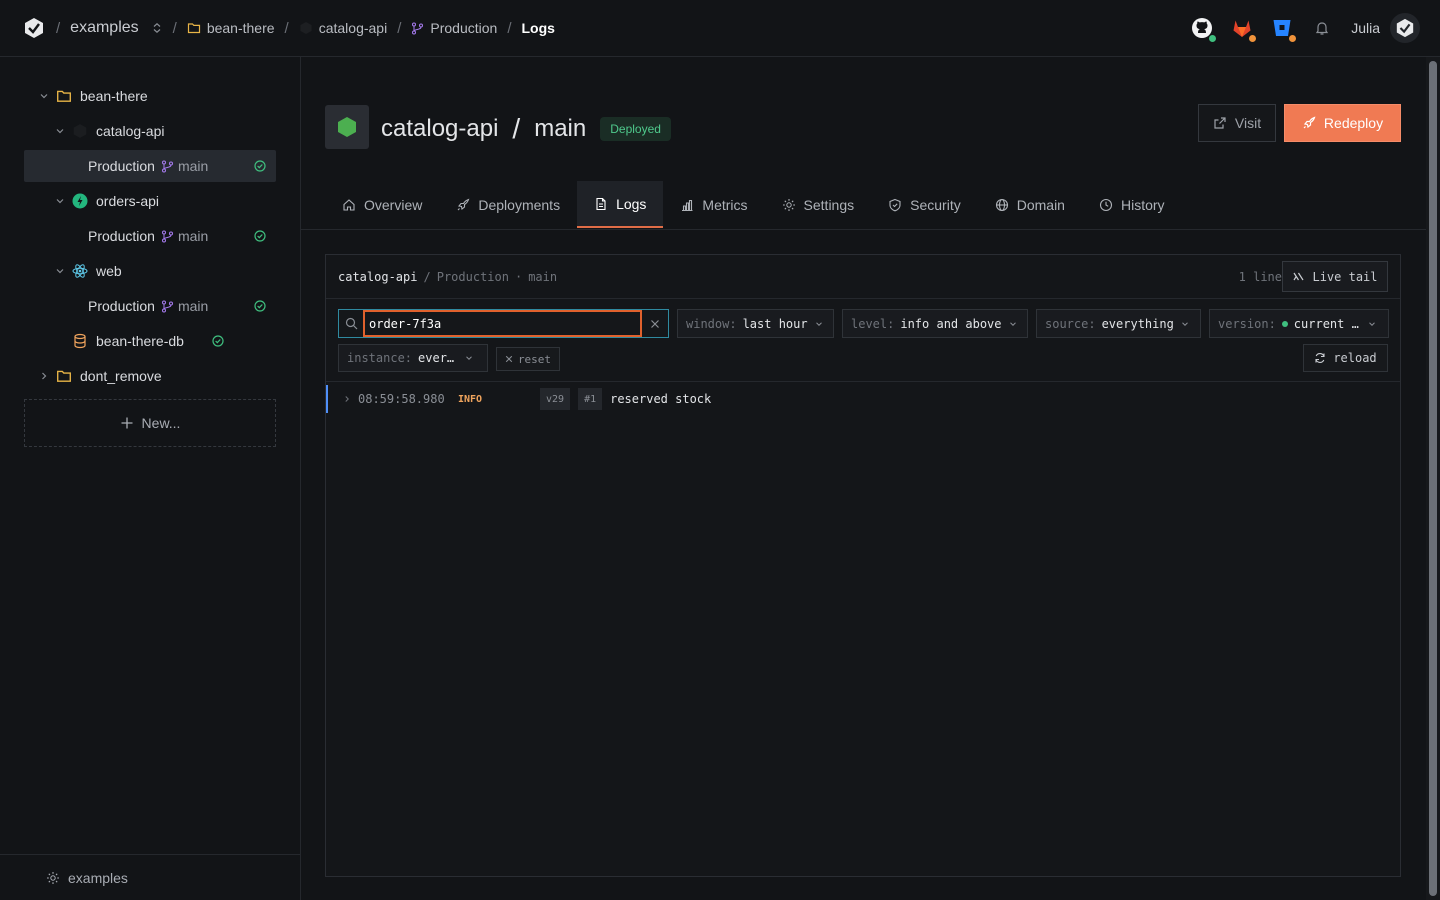 This screenshot has height=900, width=1440. What do you see at coordinates (121, 306) in the screenshot?
I see `sidebar-item-label: Production` at bounding box center [121, 306].